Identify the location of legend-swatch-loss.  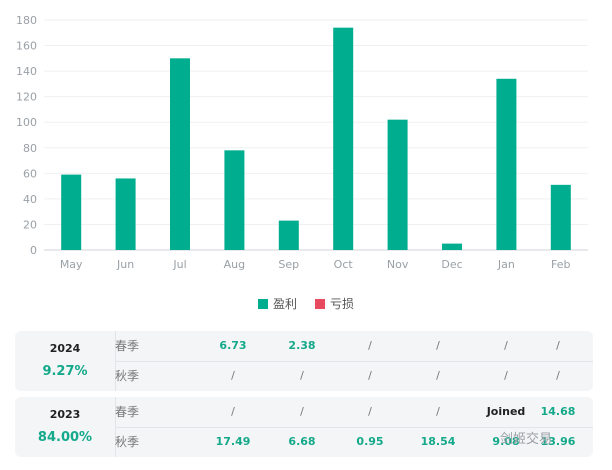
(320, 303).